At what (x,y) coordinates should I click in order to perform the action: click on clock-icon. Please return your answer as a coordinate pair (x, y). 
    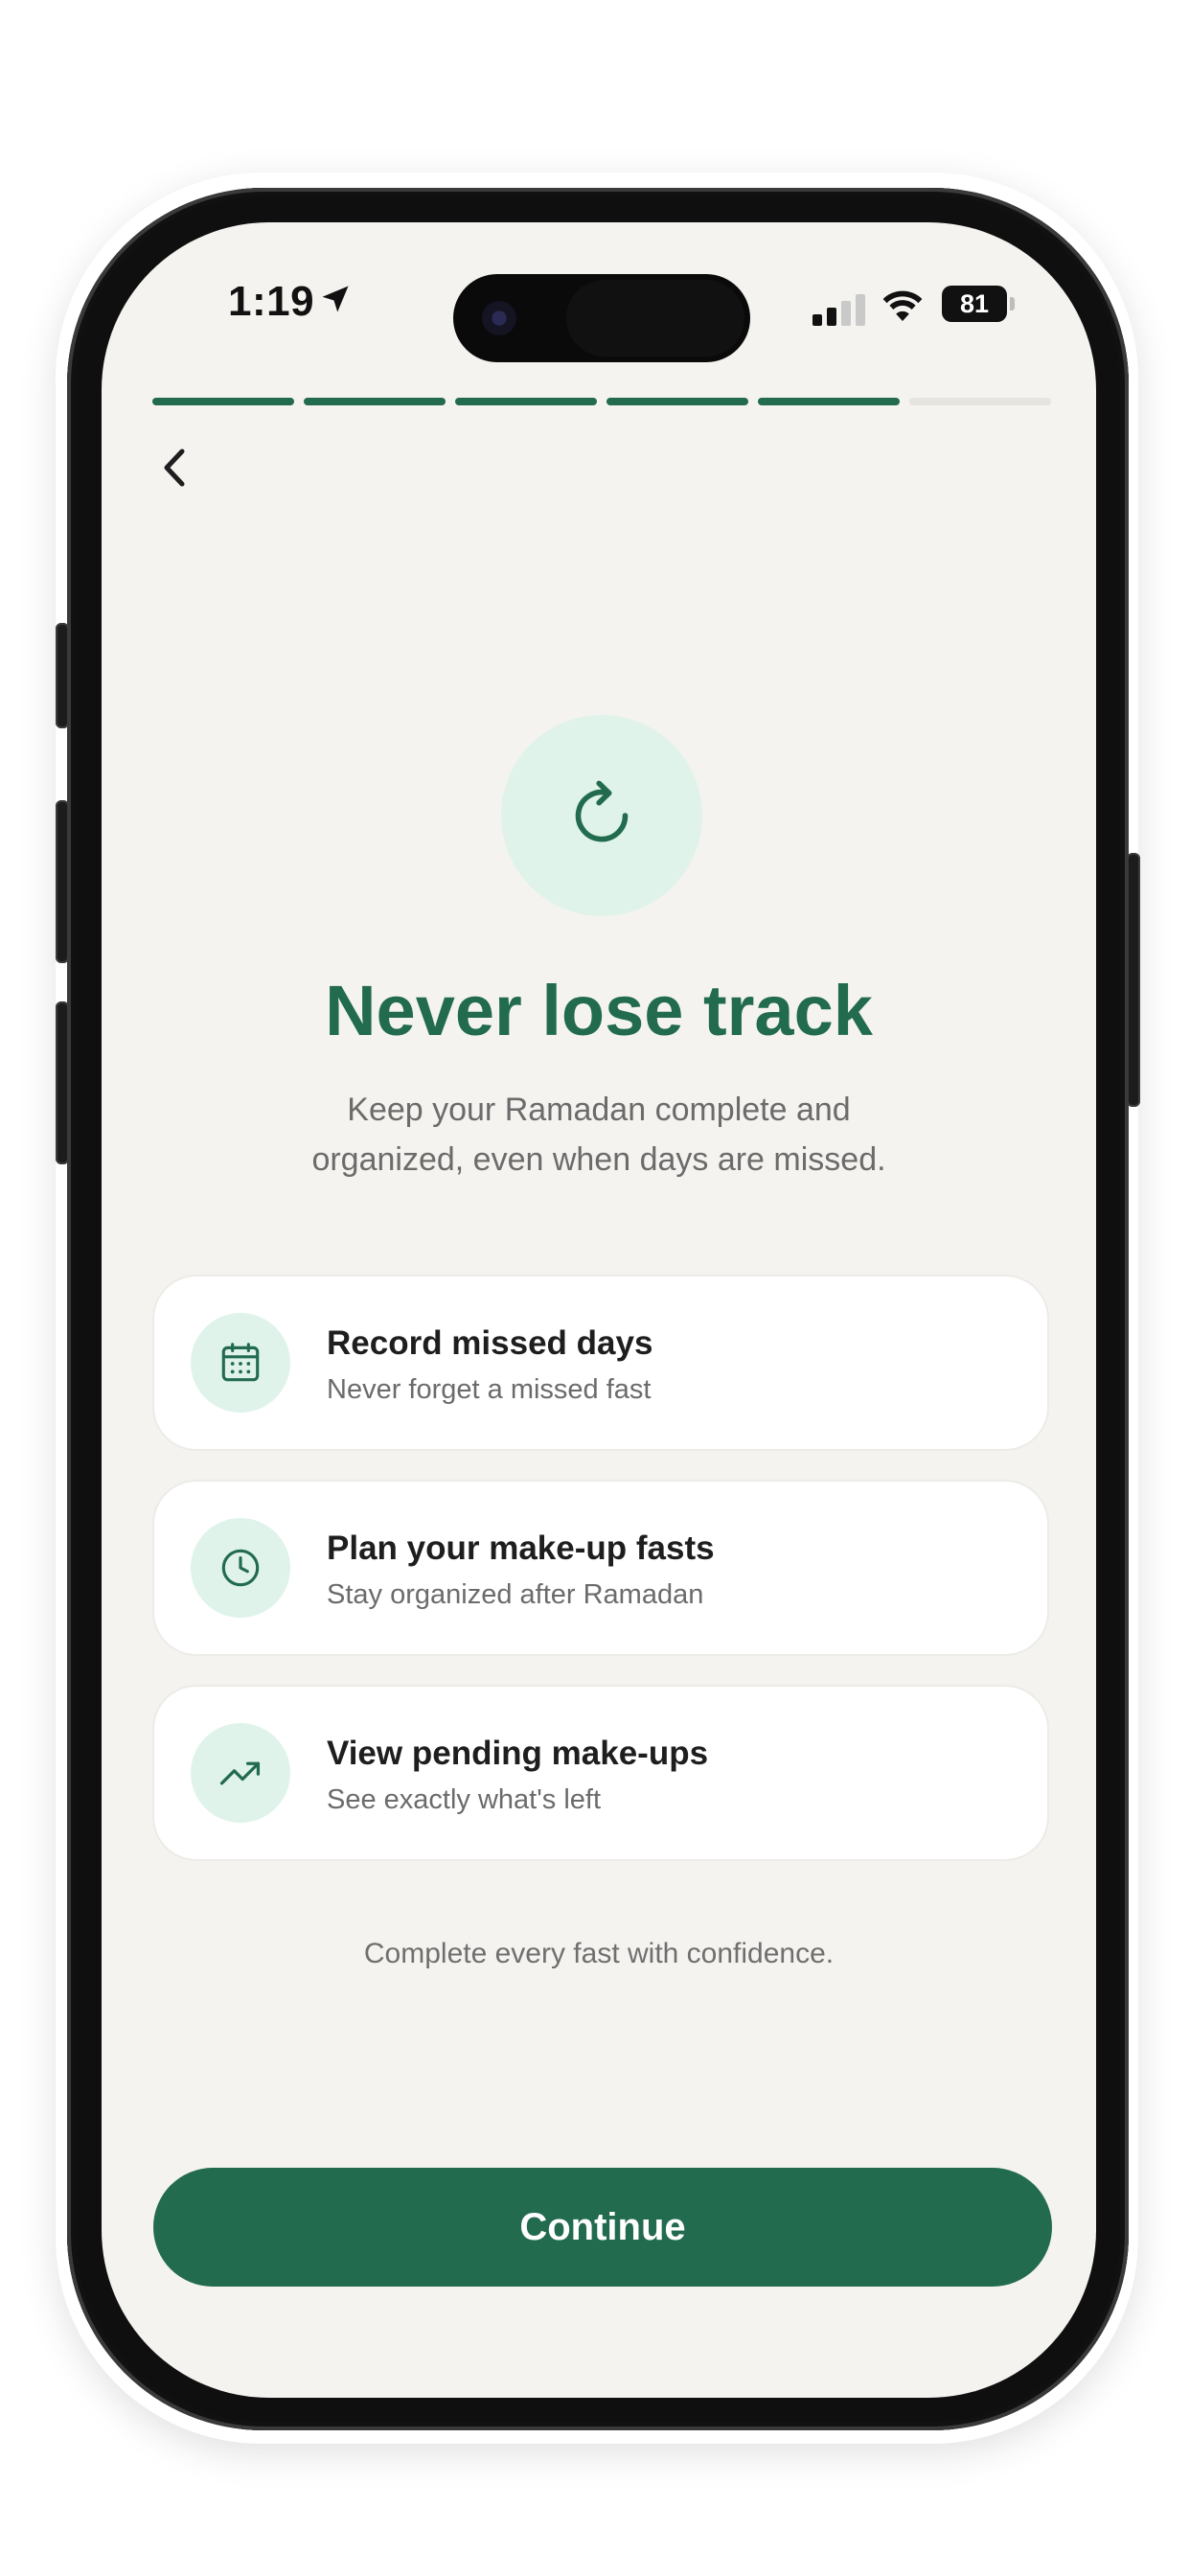
    Looking at the image, I should click on (241, 1568).